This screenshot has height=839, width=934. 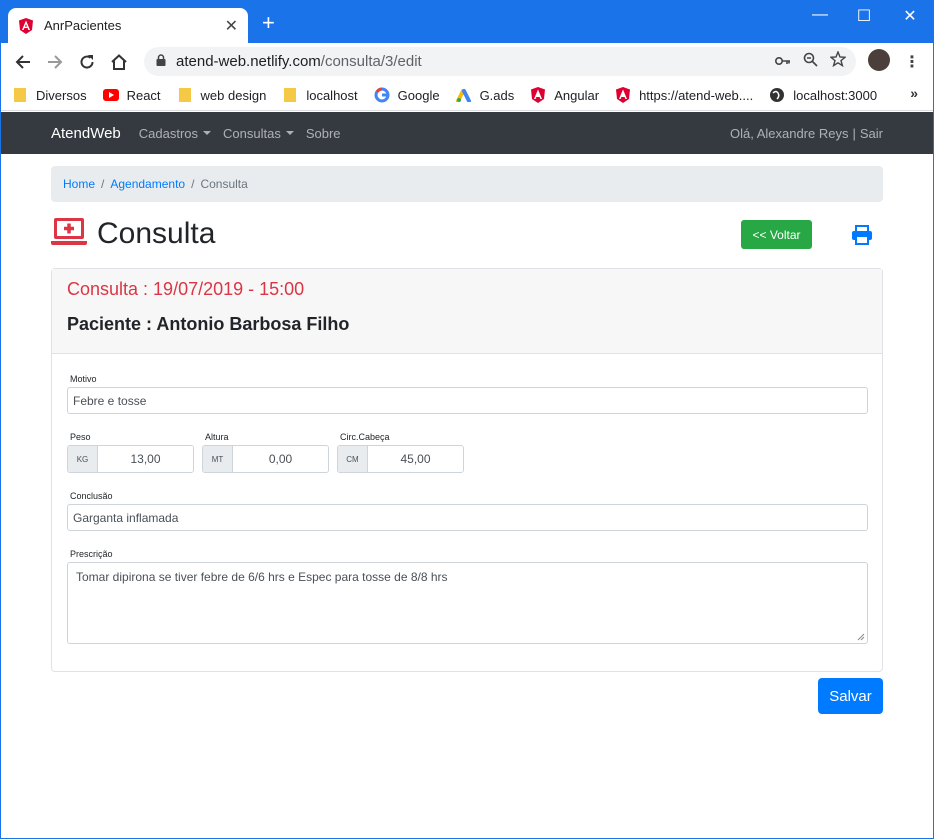 I want to click on motivo-label: Motivo, so click(x=83, y=379).